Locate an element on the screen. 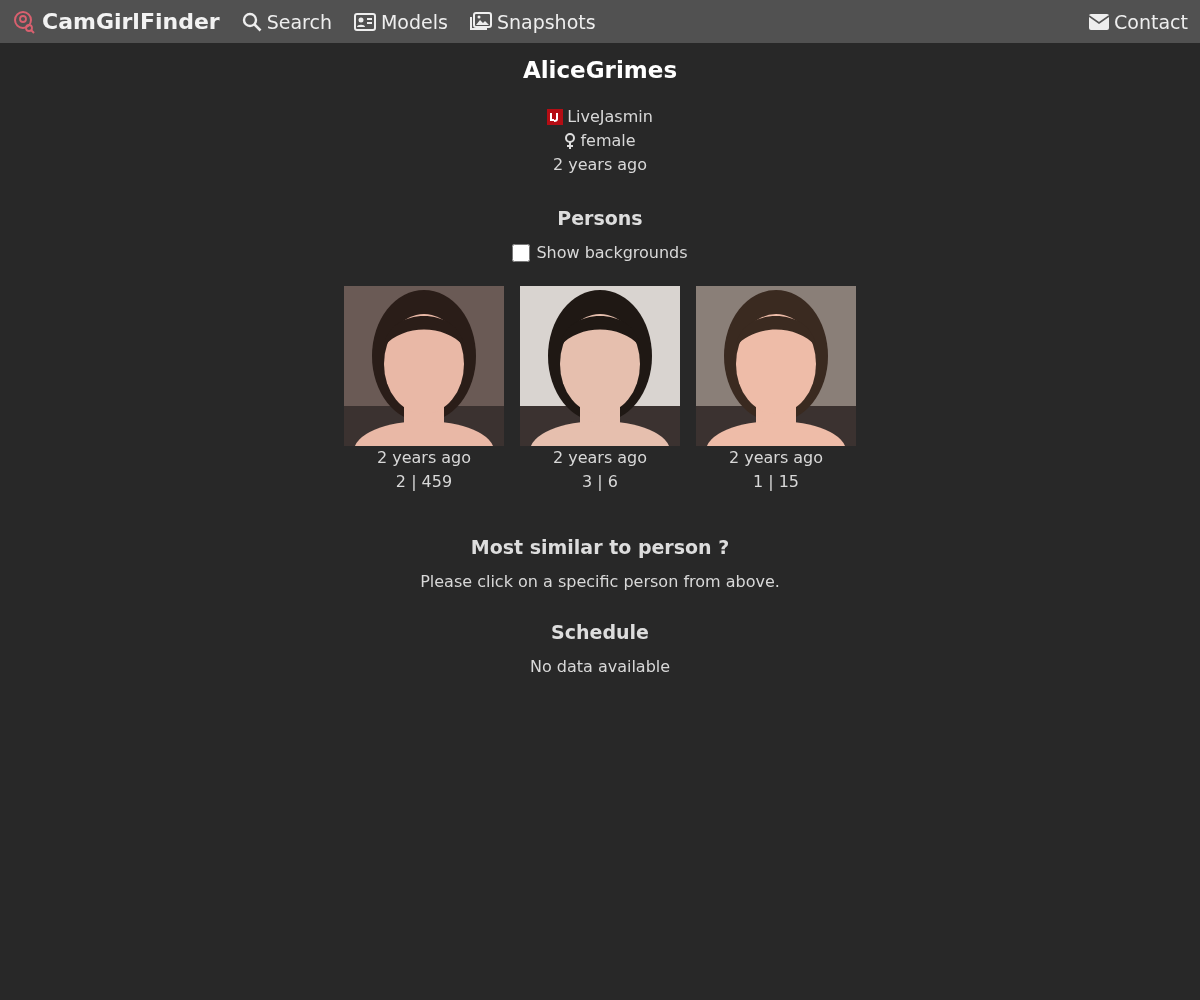 The width and height of the screenshot is (1200, 1000). contact-nav-link: Contact is located at coordinates (1138, 21).